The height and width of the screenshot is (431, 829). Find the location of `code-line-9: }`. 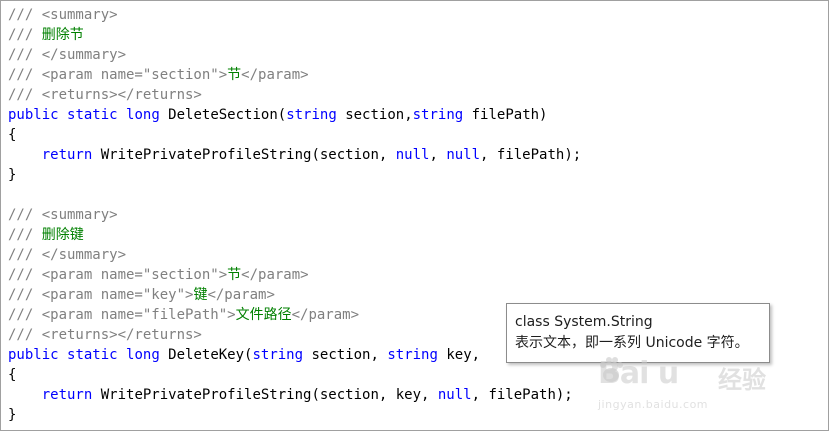

code-line-9: } is located at coordinates (294, 175).